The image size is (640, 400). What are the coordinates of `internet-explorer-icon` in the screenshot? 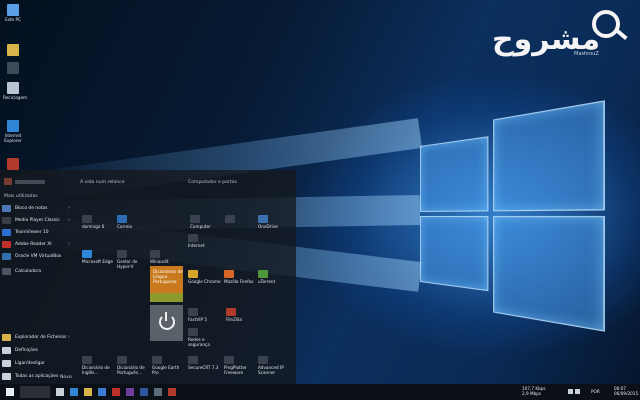 It's located at (13, 126).